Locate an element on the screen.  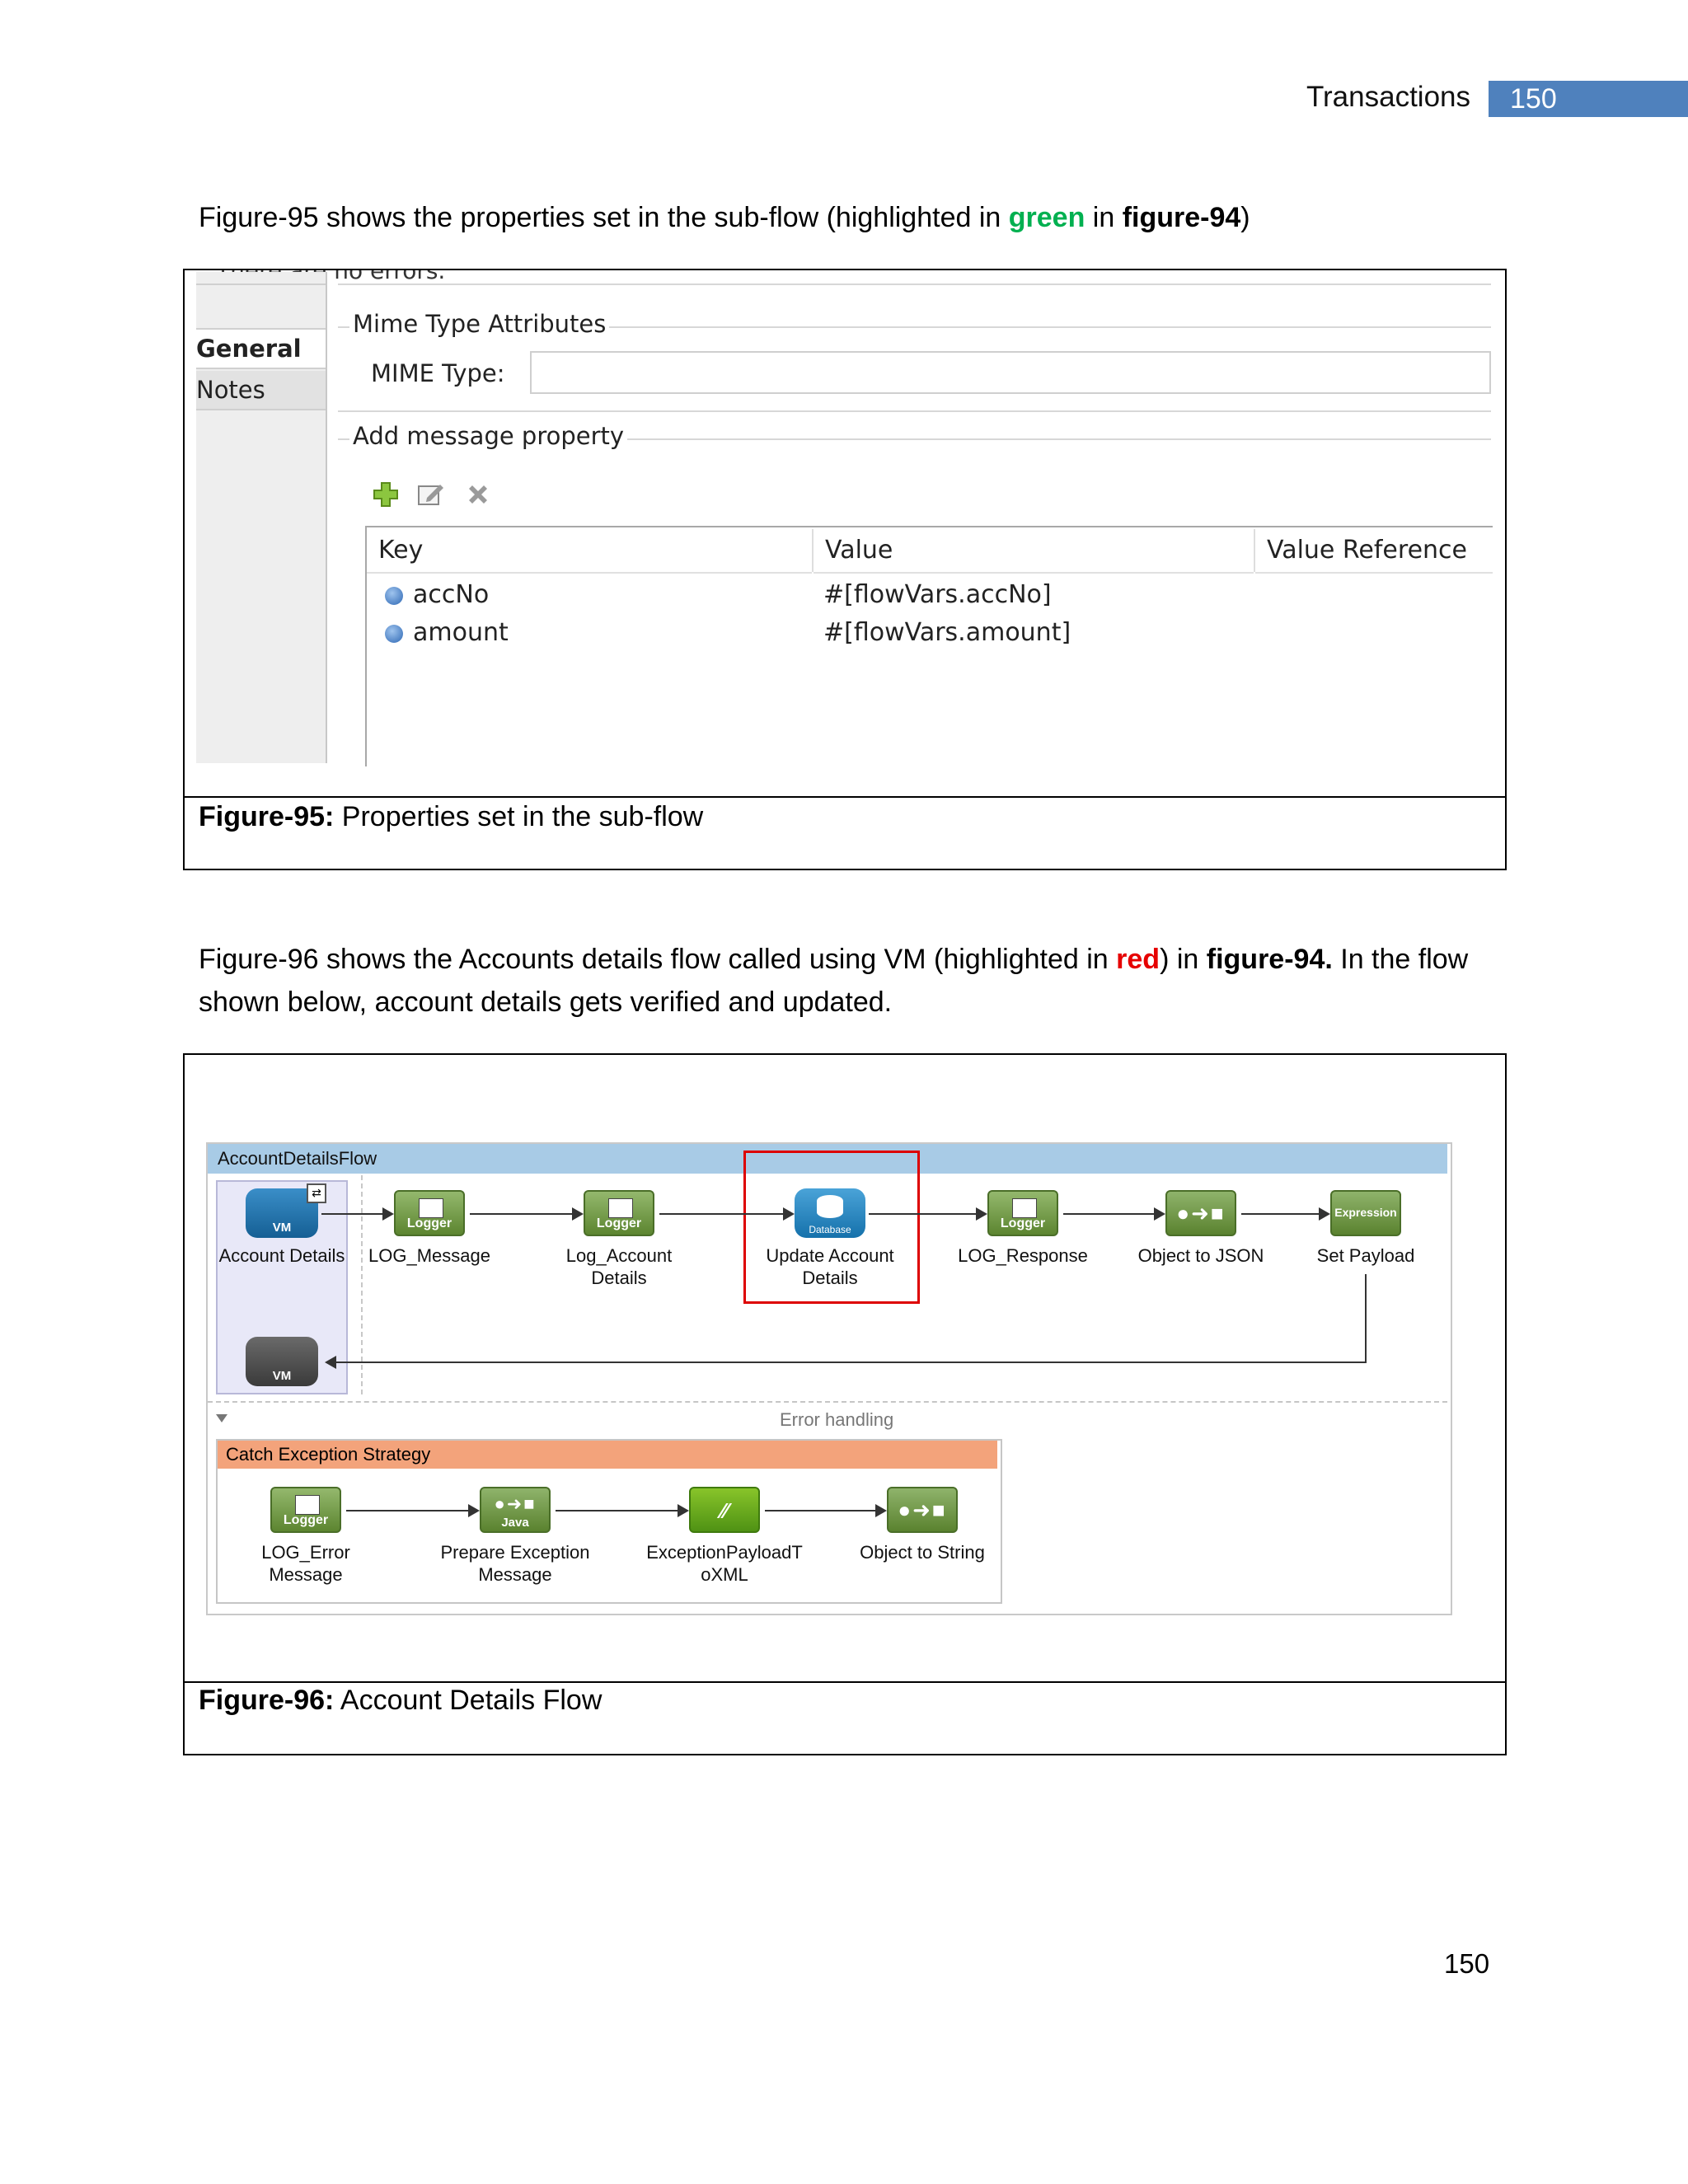
text-run: ) is located at coordinates (1245, 217).